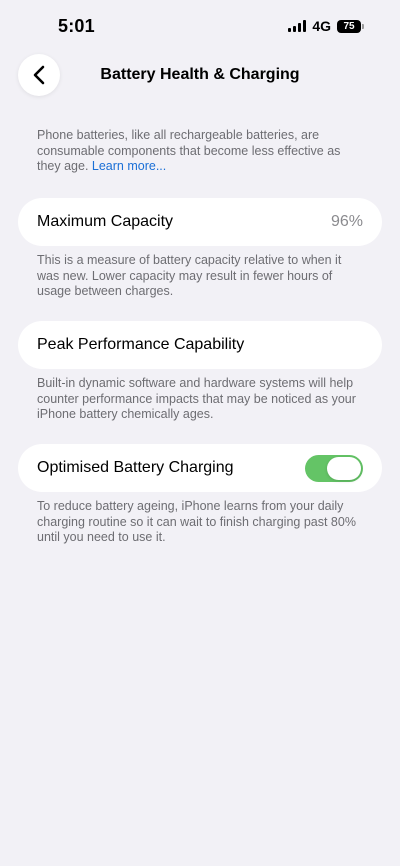 The width and height of the screenshot is (400, 866). Describe the element at coordinates (297, 26) in the screenshot. I see `cellular-signal-icon` at that location.